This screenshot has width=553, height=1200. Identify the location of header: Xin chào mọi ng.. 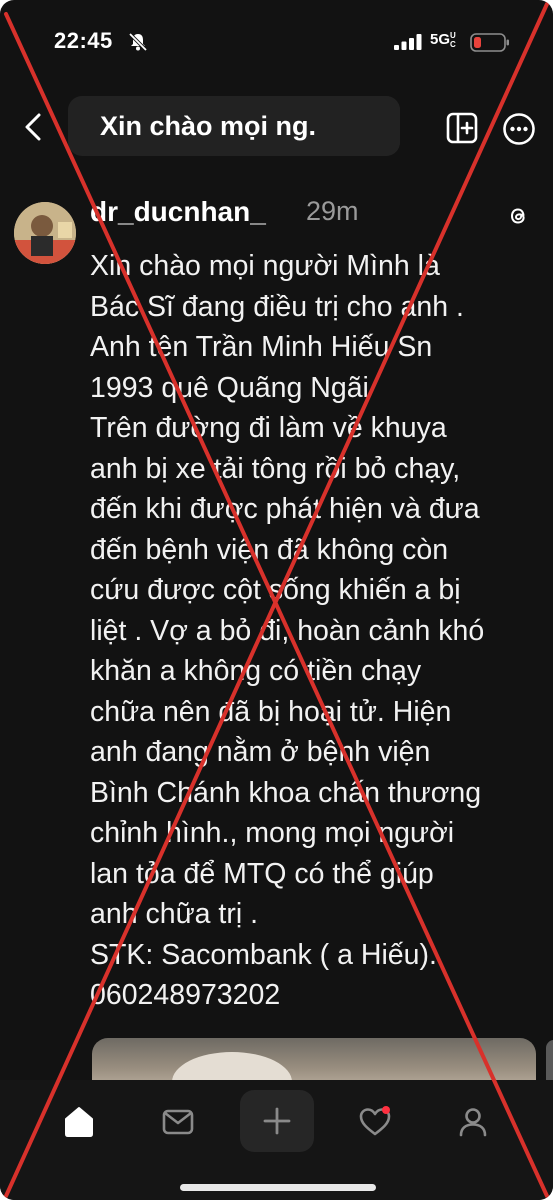
(276, 128).